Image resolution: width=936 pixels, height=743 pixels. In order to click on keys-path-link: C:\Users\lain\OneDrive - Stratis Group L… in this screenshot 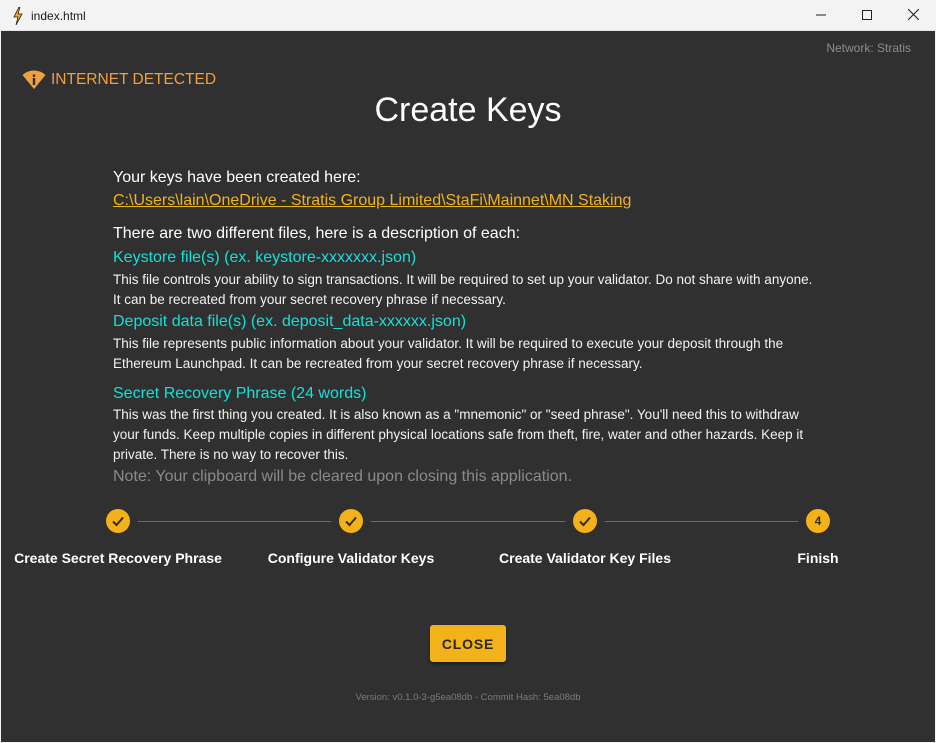, I will do `click(468, 201)`.